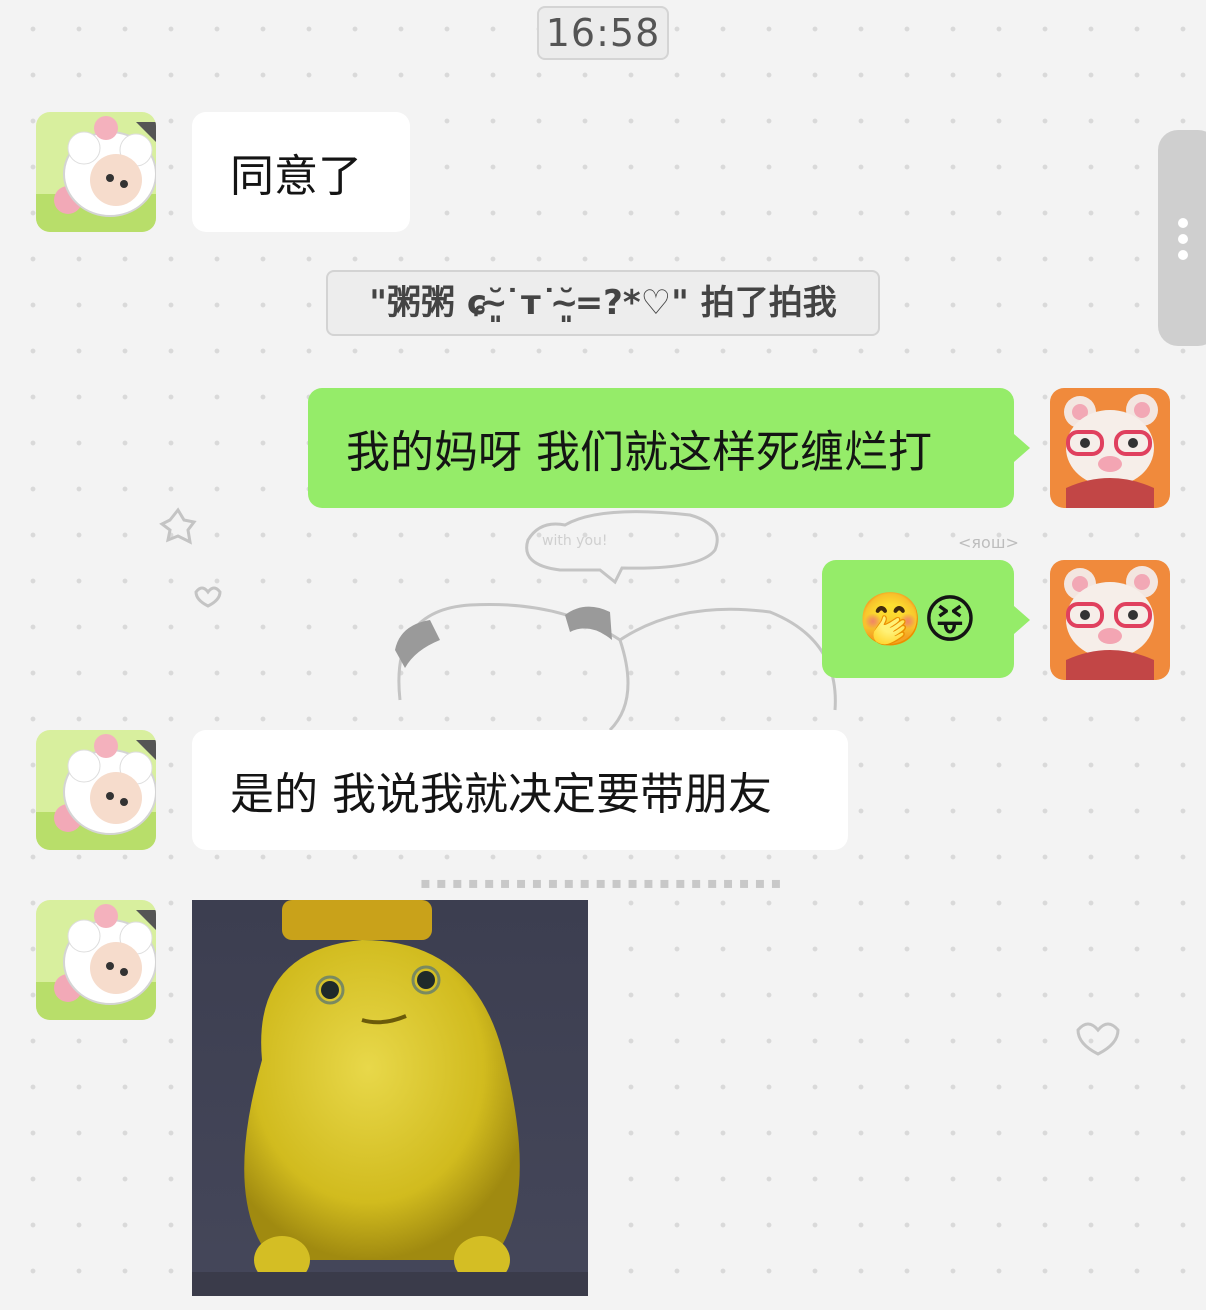 The width and height of the screenshot is (1206, 1310). Describe the element at coordinates (520, 790) in the screenshot. I see `incoming-message-bubble: 是的 我说我就决定要带朋友` at that location.